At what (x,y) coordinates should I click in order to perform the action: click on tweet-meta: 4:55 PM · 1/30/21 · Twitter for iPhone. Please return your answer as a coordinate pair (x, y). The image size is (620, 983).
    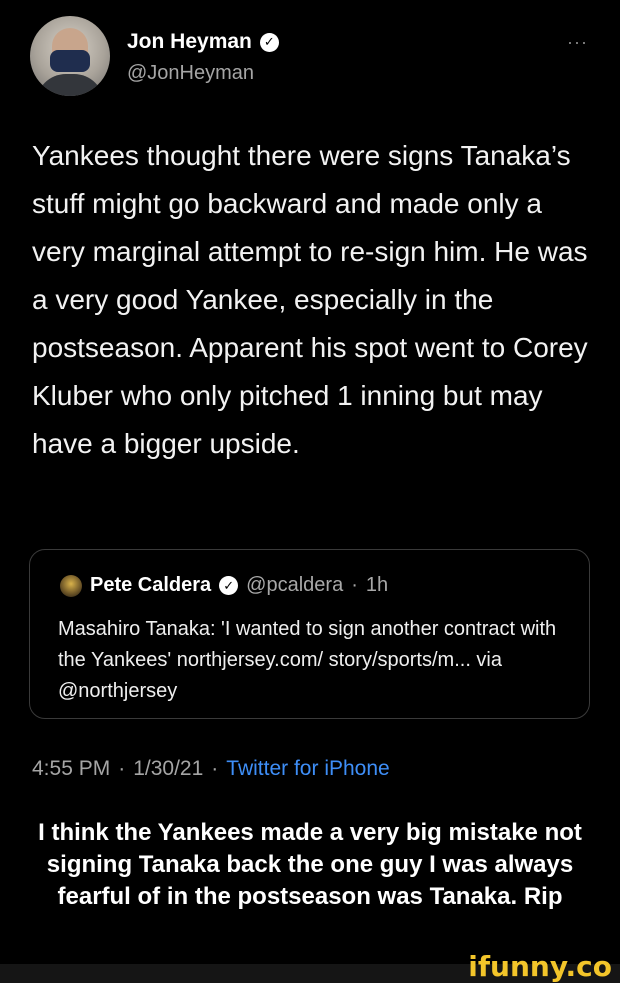
    Looking at the image, I should click on (211, 769).